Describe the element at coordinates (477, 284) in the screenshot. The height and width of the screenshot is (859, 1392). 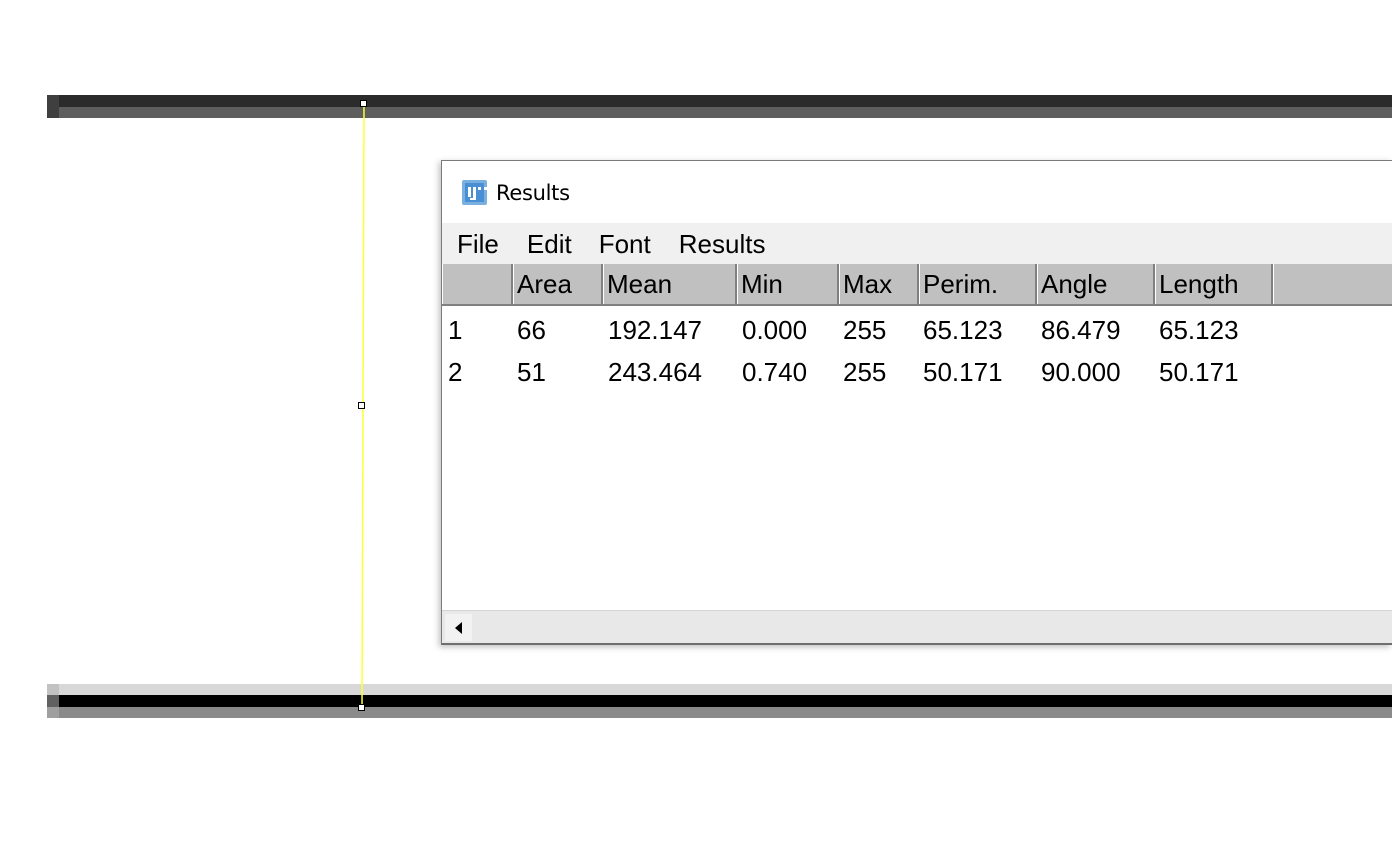
I see `column-header-index` at that location.